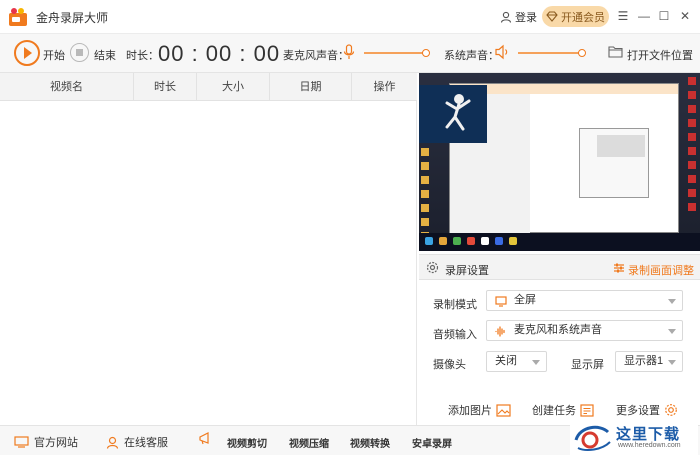  I want to click on preview-taskbar, so click(559, 242).